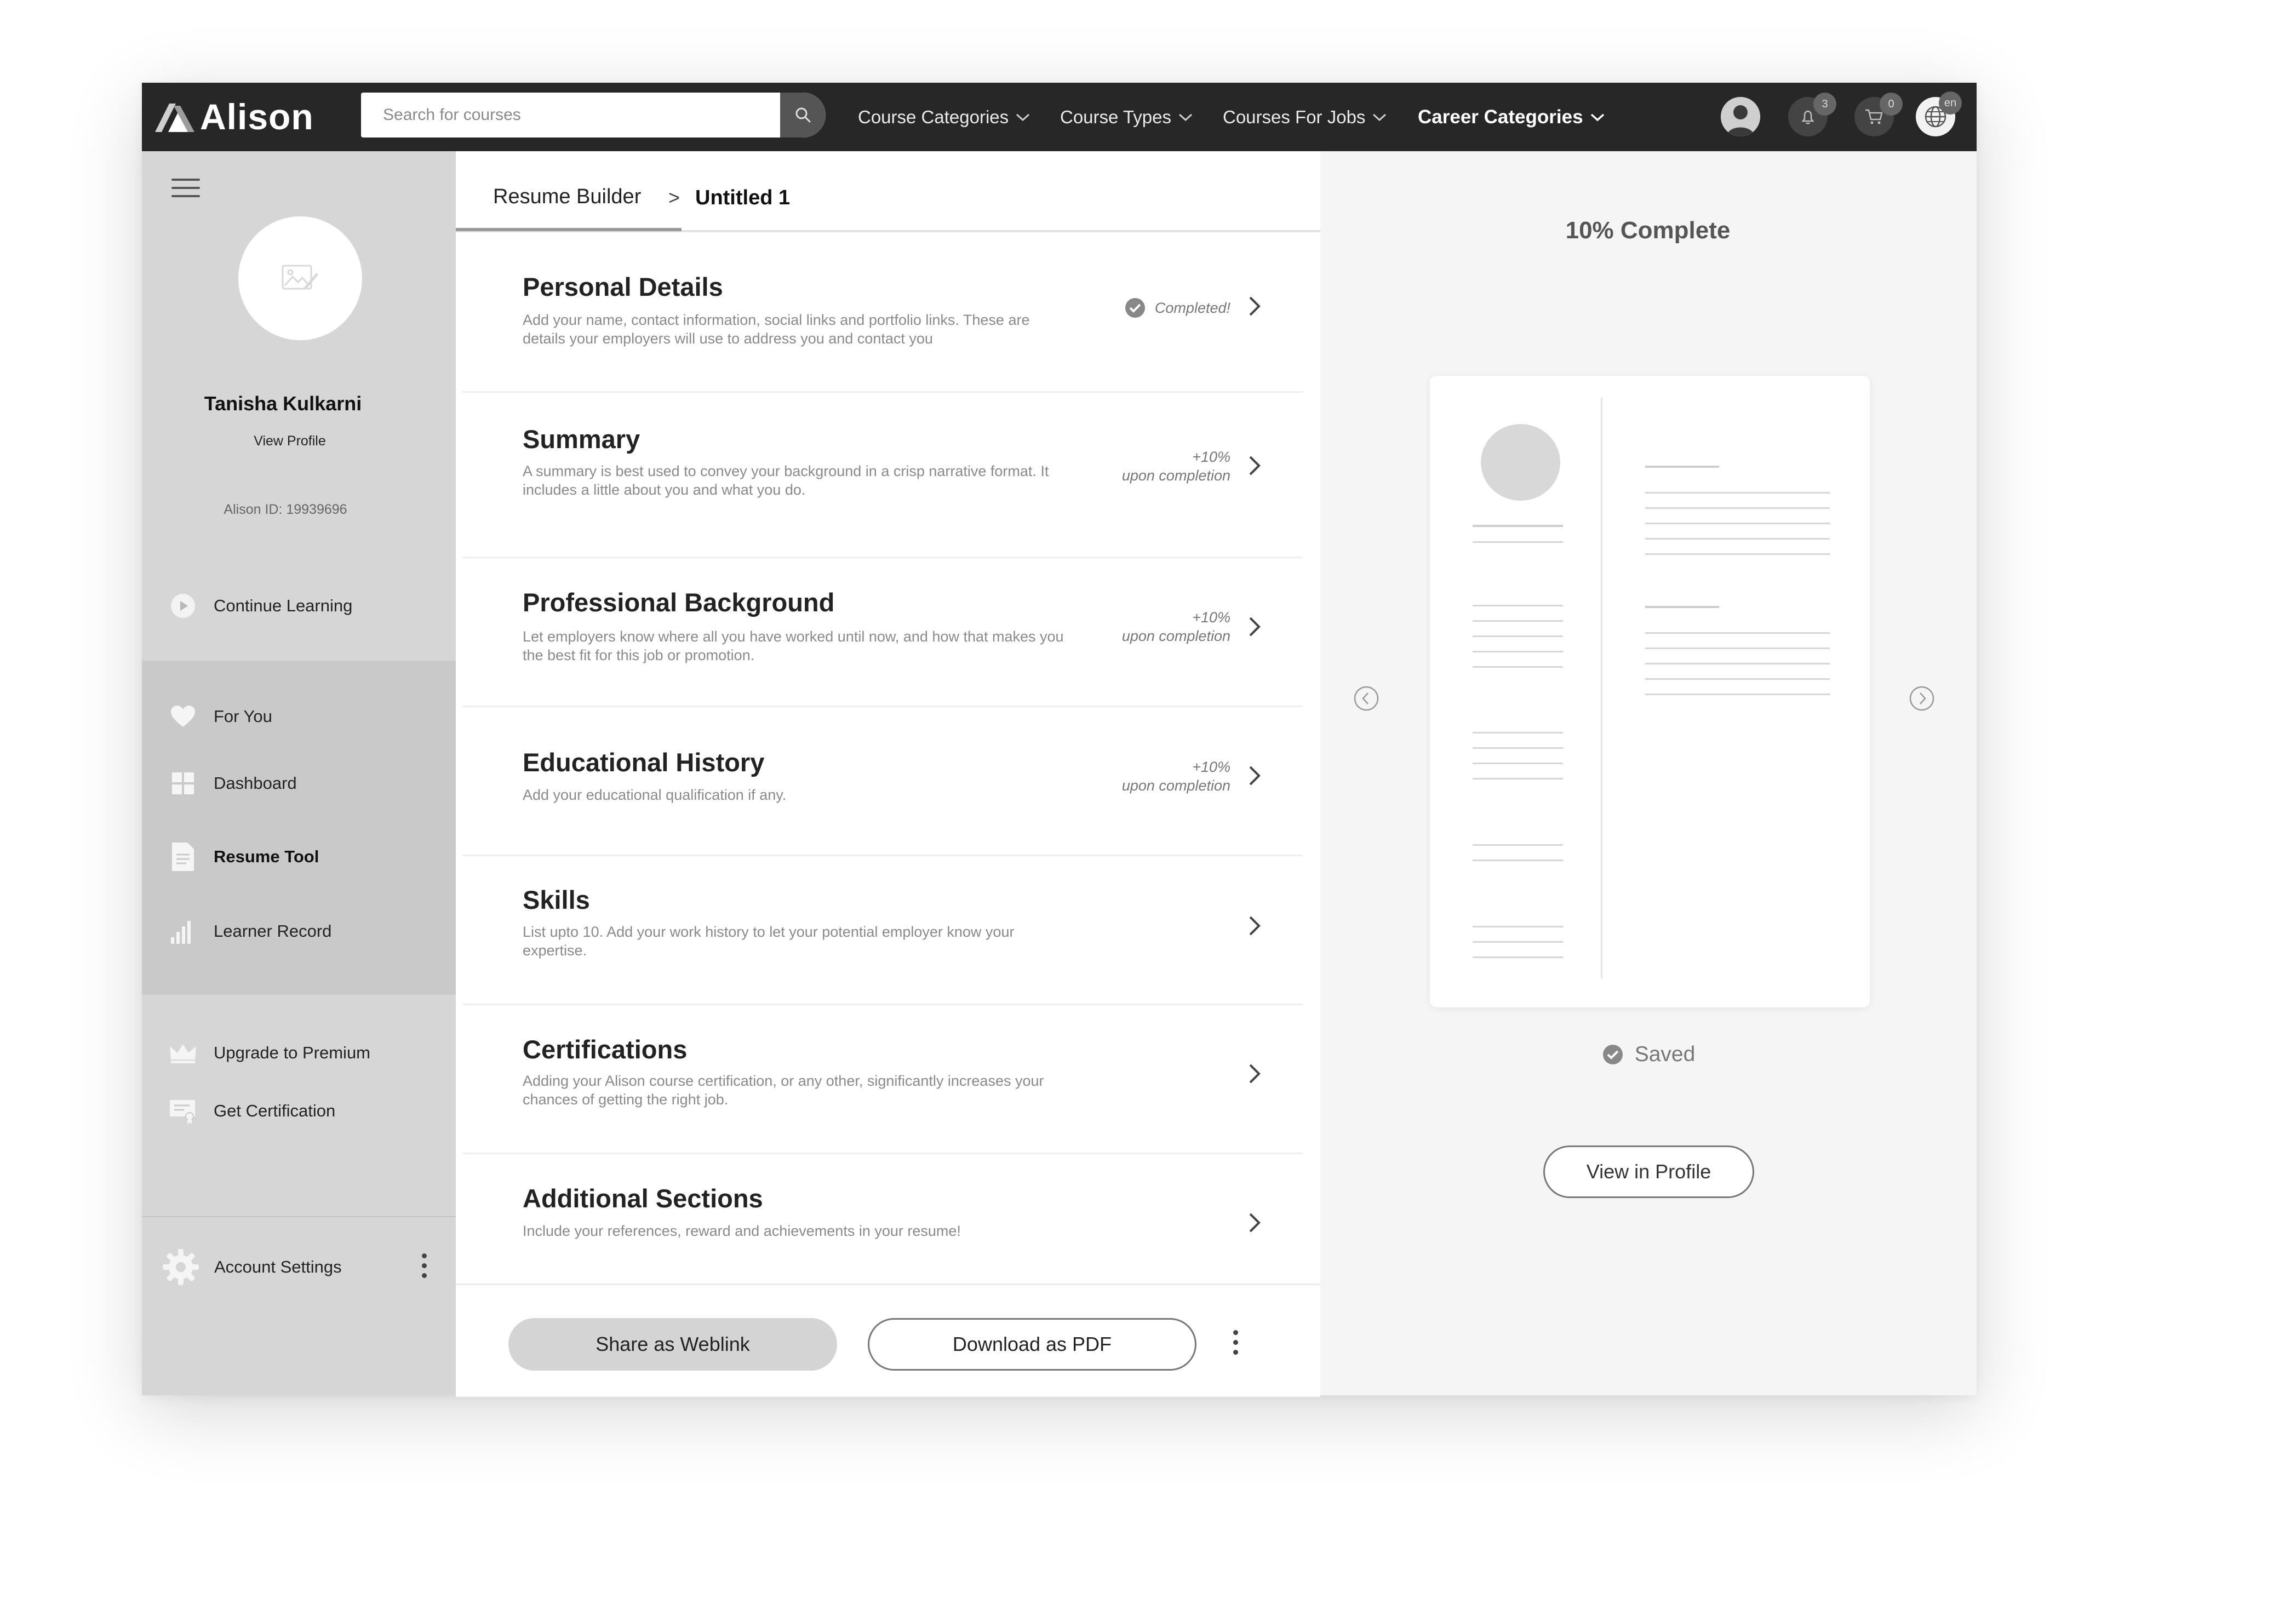 The image size is (2296, 1604). Describe the element at coordinates (1366, 698) in the screenshot. I see `previous-template-icon` at that location.